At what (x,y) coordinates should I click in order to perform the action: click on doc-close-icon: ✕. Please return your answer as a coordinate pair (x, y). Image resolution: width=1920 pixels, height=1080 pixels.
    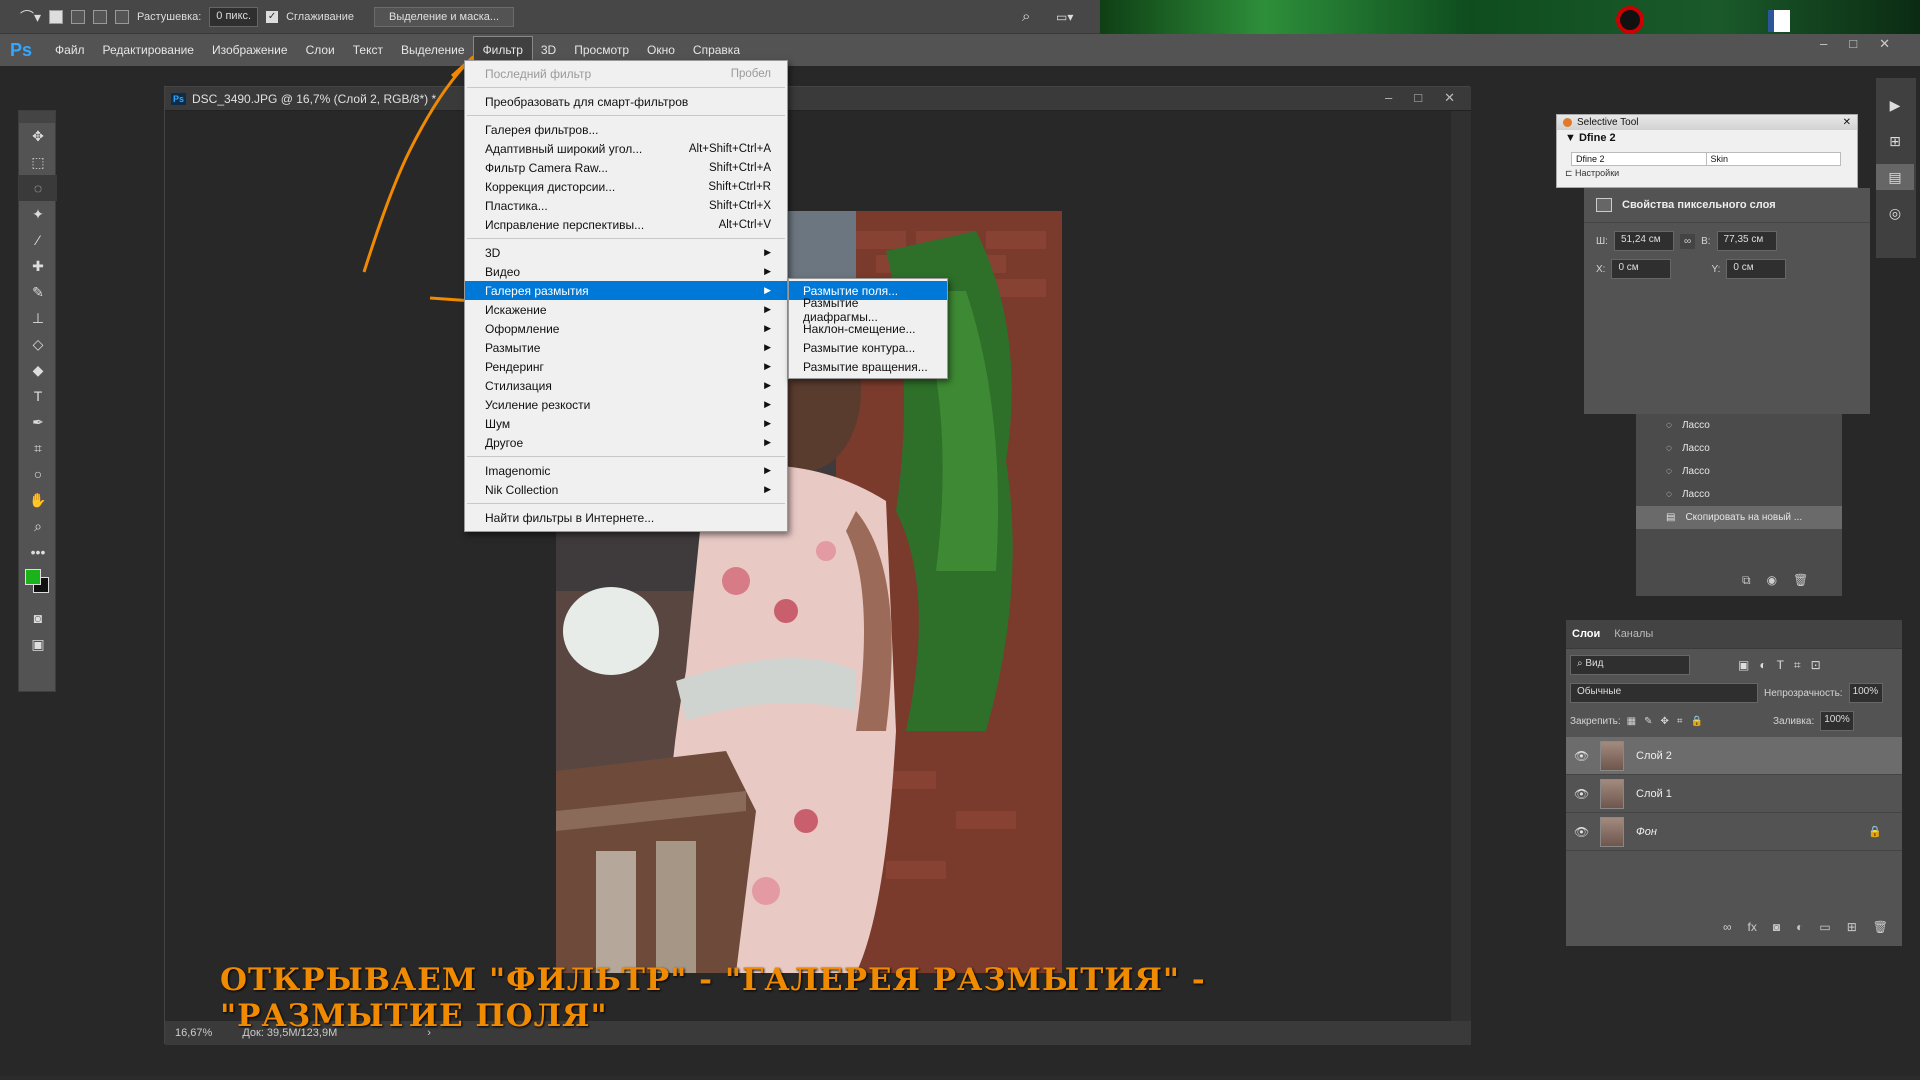
    Looking at the image, I should click on (1449, 98).